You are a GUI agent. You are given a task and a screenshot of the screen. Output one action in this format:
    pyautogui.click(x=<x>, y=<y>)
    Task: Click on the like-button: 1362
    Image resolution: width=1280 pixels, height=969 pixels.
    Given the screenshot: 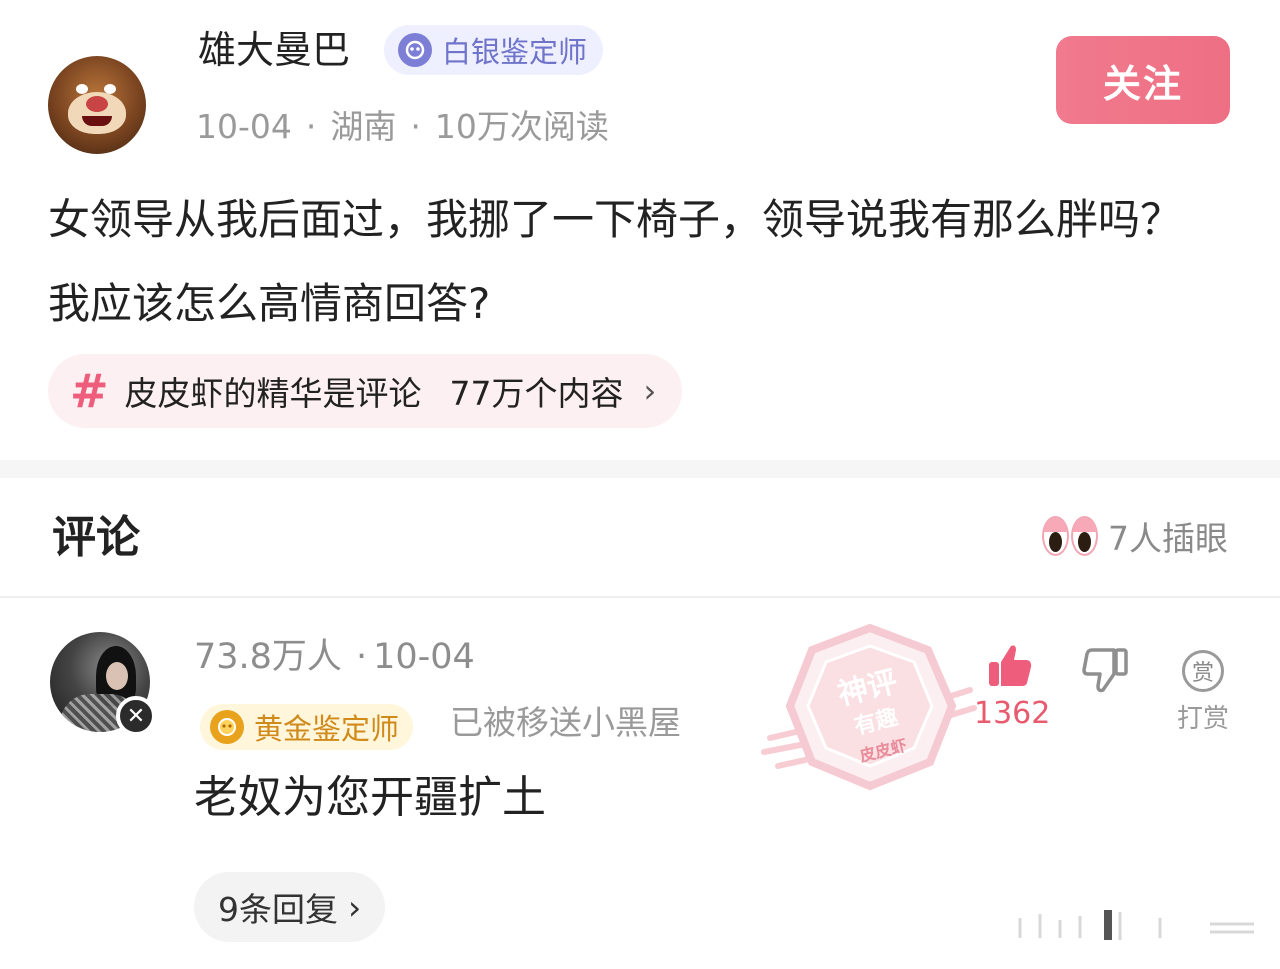 What is the action you would take?
    pyautogui.click(x=1012, y=685)
    